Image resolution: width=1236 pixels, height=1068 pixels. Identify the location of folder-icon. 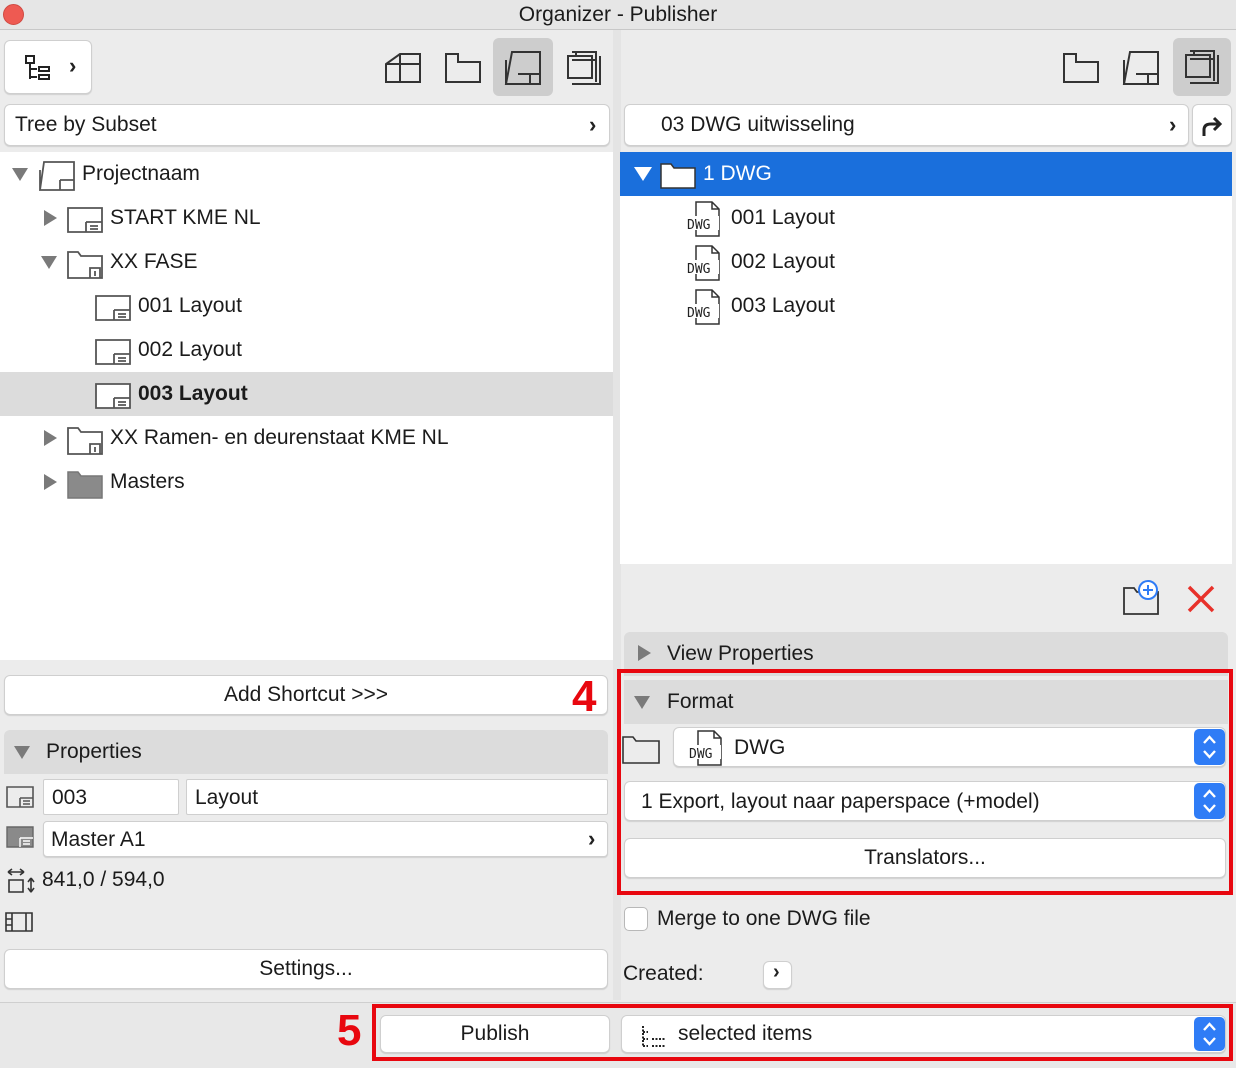
(678, 175).